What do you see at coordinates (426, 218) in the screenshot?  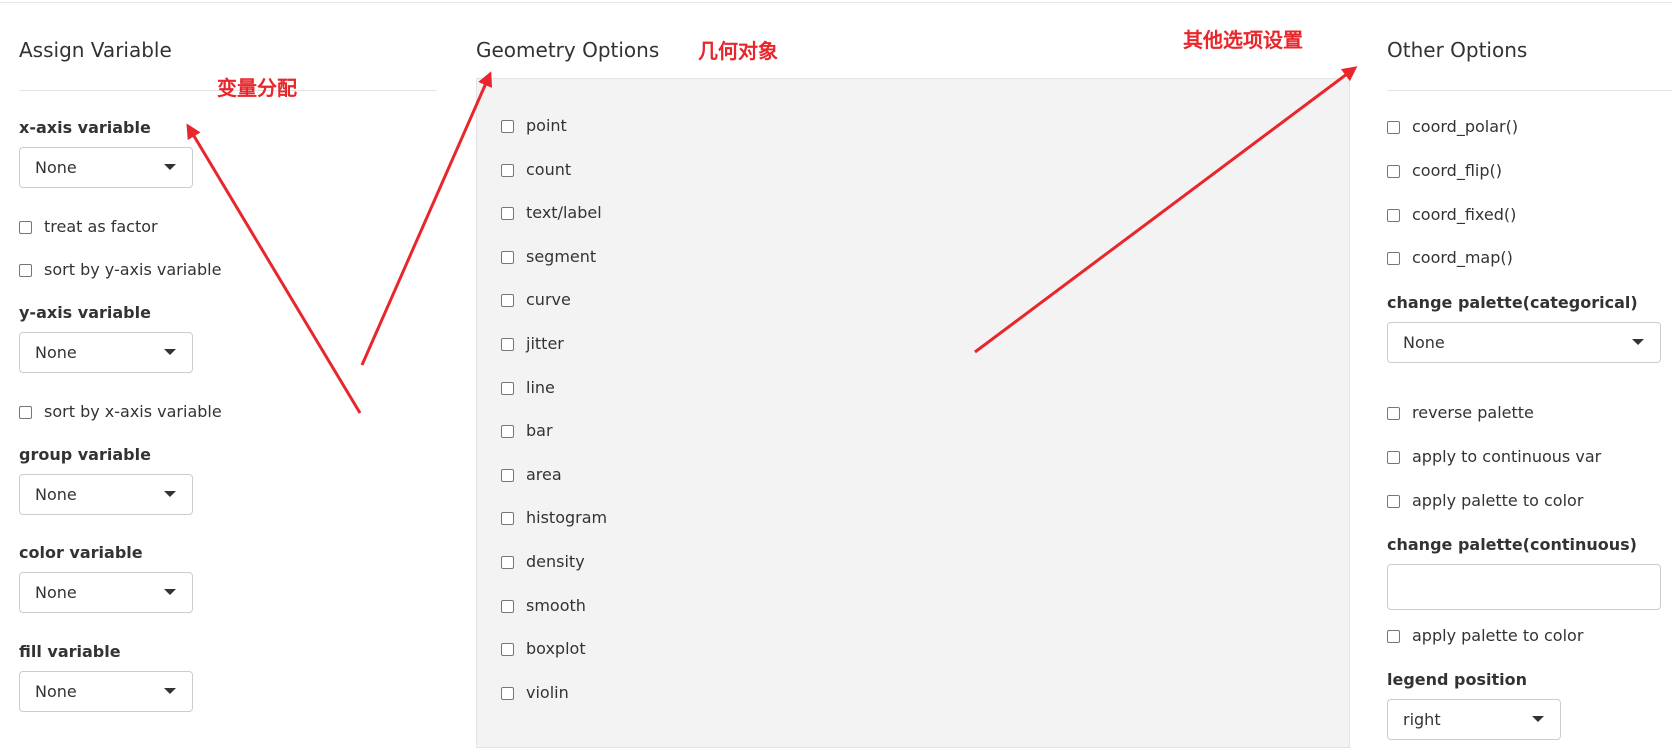 I see `arrow-to-geometry-options` at bounding box center [426, 218].